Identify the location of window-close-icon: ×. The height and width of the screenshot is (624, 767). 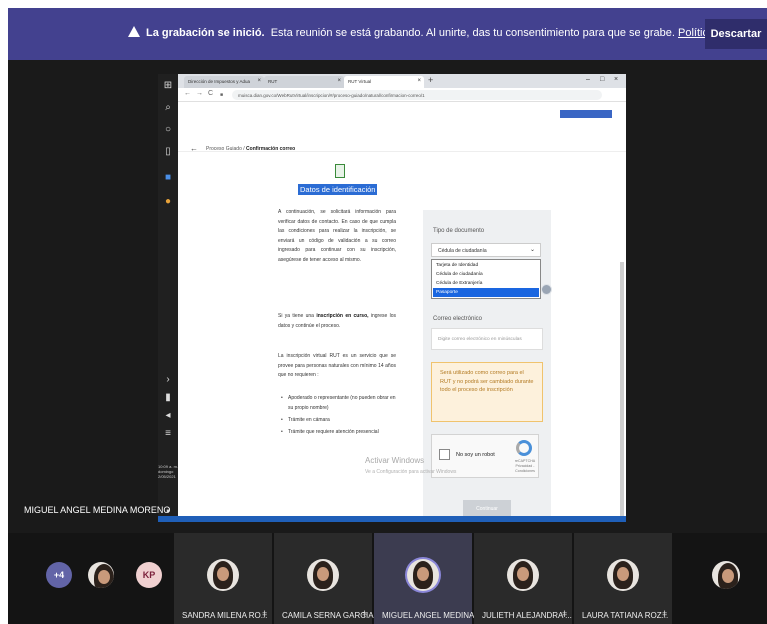
(616, 79).